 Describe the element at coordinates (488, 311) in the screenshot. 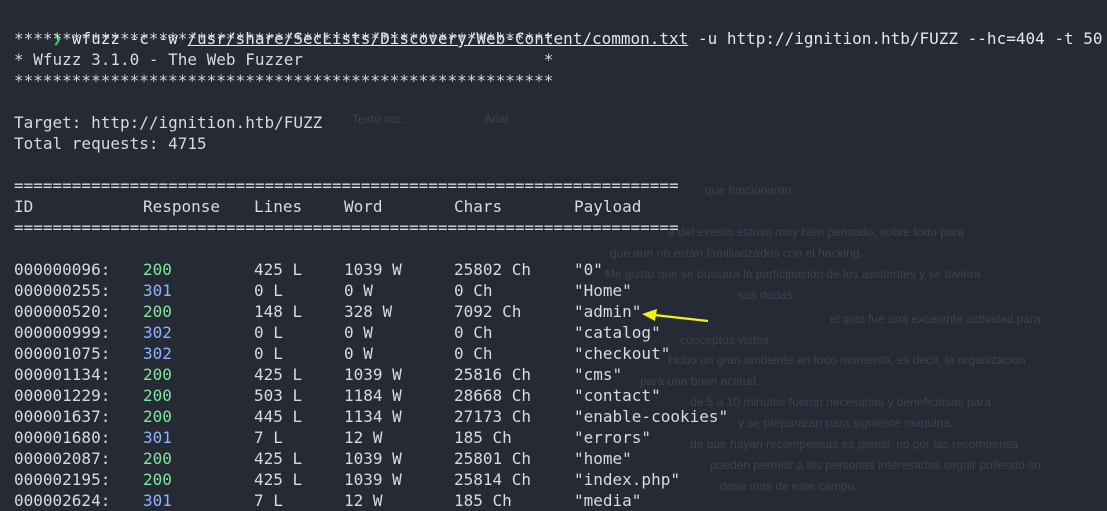

I see `cell-chars: 7092 Ch` at that location.